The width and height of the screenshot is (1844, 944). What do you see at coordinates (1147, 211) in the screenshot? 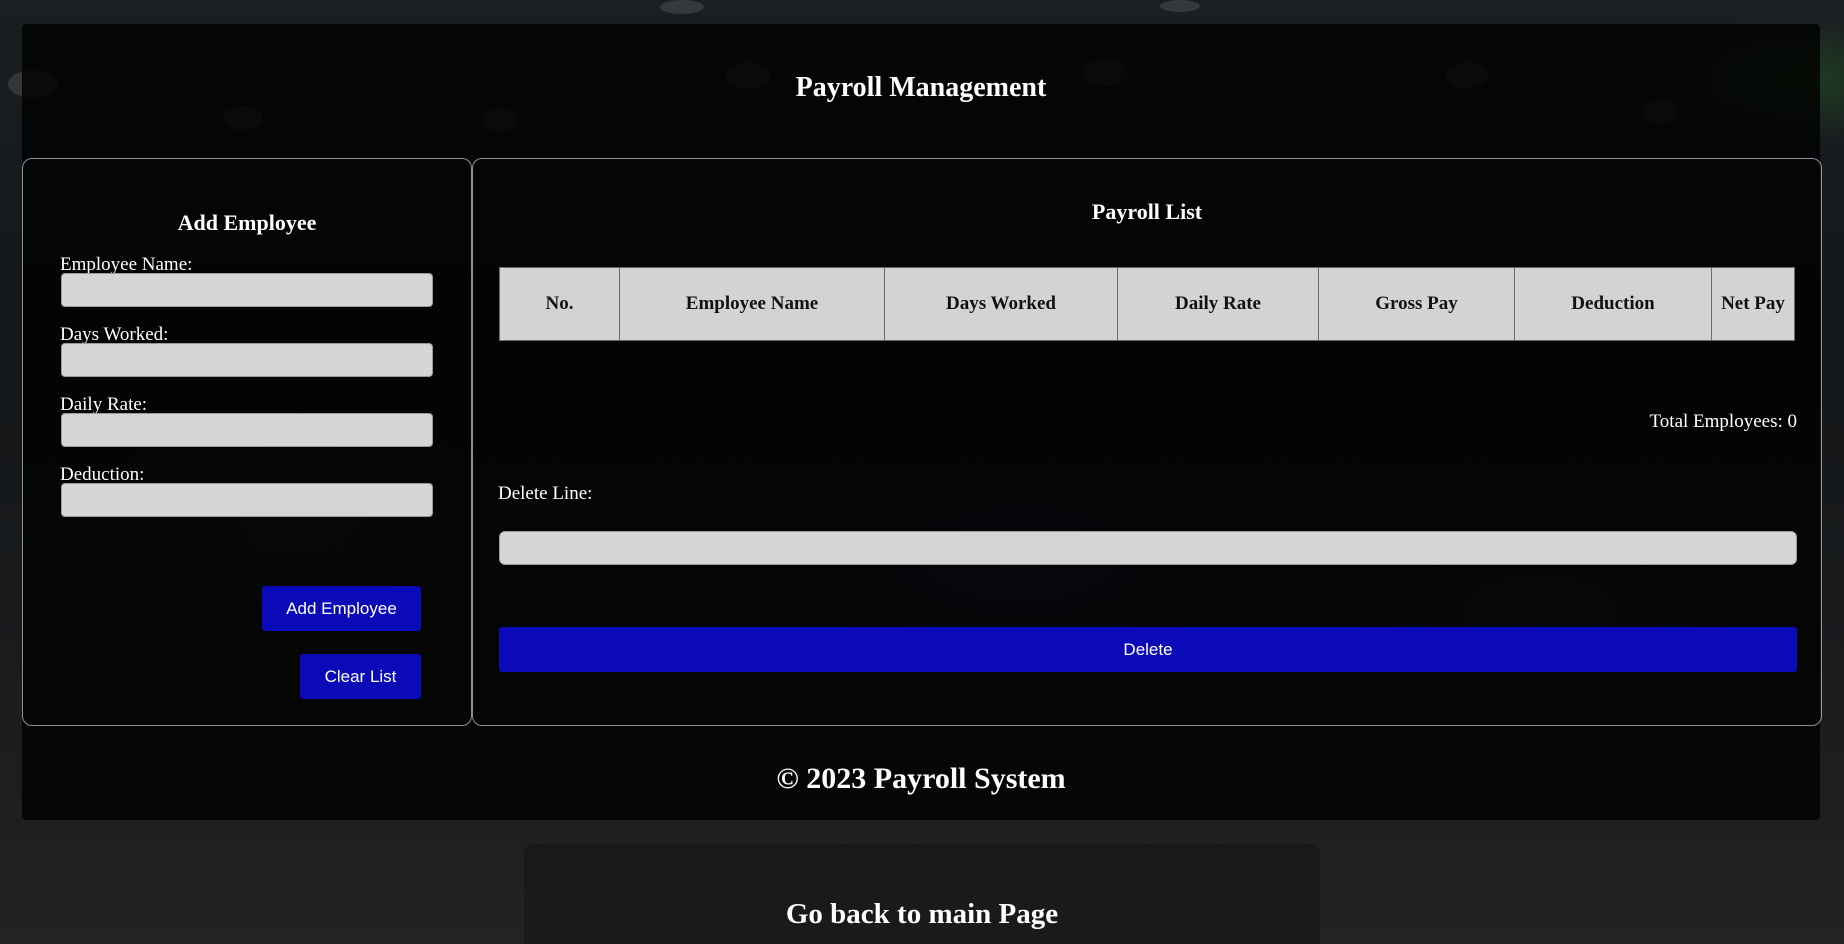
I see `payroll-list-heading: Payroll List` at bounding box center [1147, 211].